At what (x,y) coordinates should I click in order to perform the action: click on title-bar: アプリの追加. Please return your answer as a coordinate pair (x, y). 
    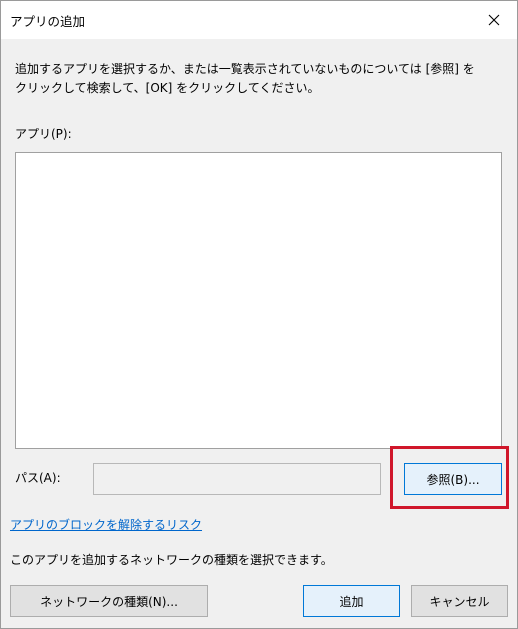
    Looking at the image, I should click on (259, 20).